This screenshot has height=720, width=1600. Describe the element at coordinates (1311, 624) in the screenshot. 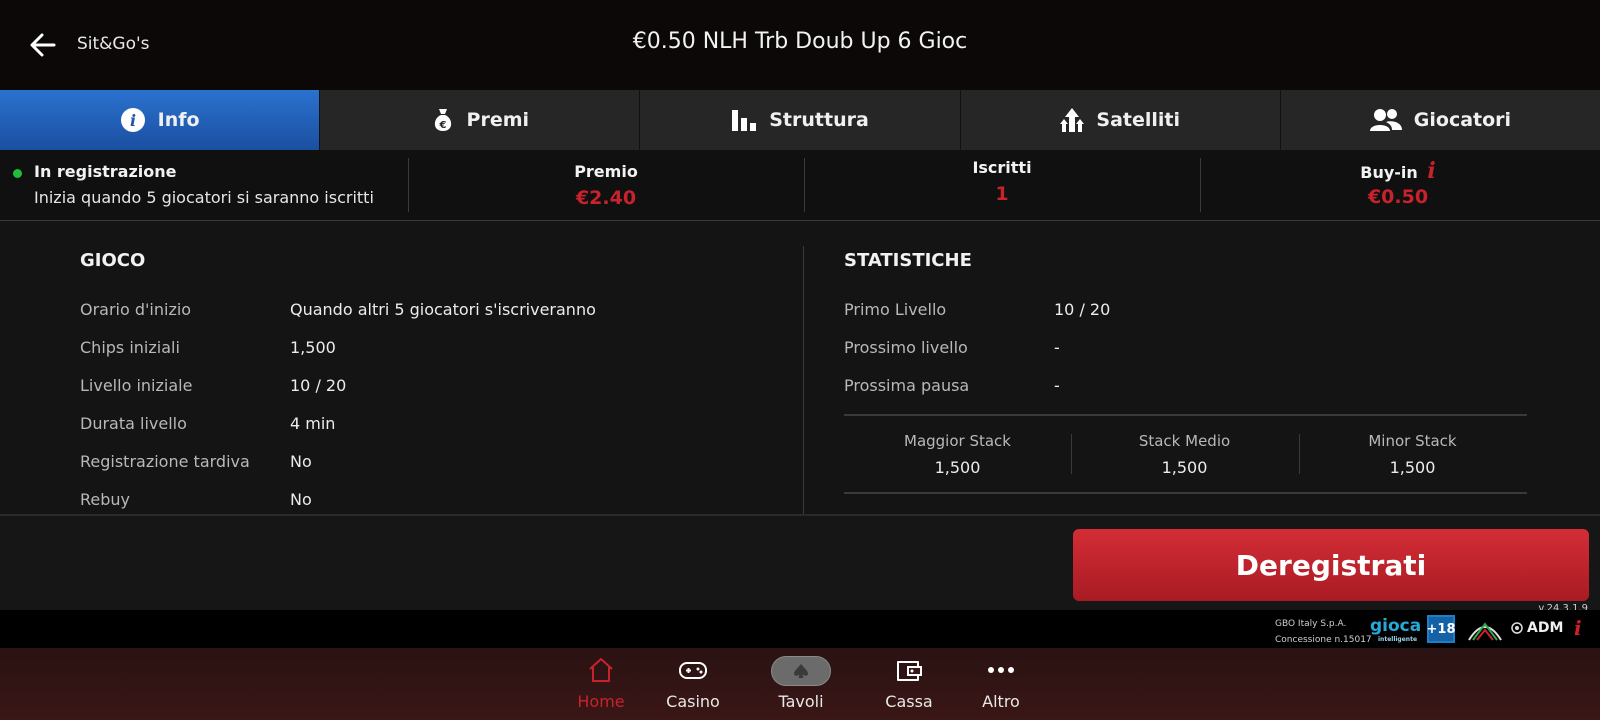

I see `company-name: GBO Italy S.p.A.` at that location.